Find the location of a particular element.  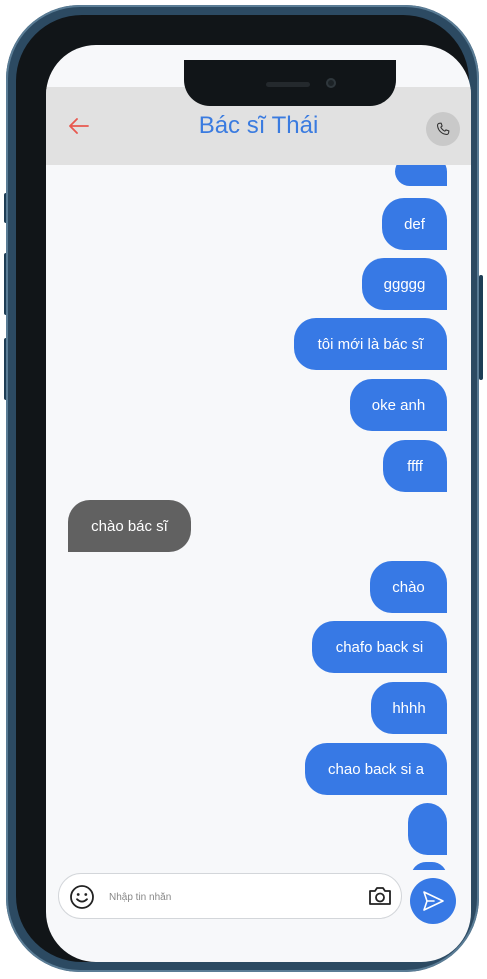

message-text: chào is located at coordinates (408, 587).